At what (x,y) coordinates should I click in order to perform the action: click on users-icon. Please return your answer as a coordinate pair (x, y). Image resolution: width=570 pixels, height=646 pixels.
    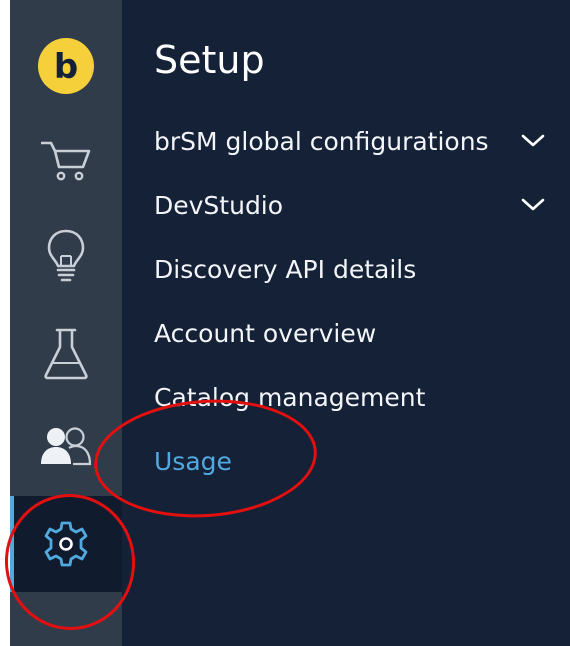
    Looking at the image, I should click on (66, 446).